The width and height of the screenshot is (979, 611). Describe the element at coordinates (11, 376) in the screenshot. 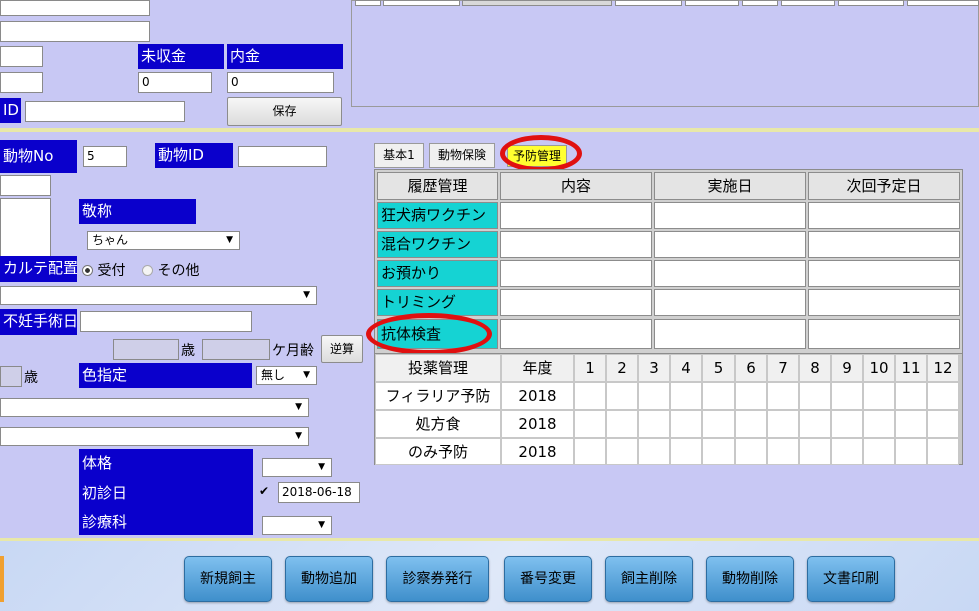

I see `age-left-input` at that location.